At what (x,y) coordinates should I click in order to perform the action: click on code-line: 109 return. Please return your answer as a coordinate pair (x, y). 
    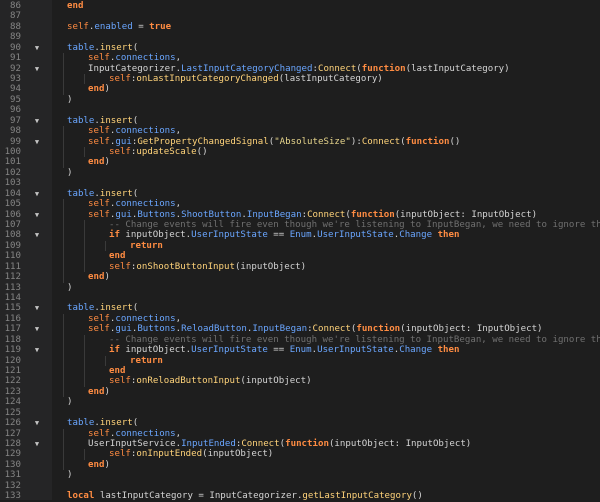
    Looking at the image, I should click on (300, 246).